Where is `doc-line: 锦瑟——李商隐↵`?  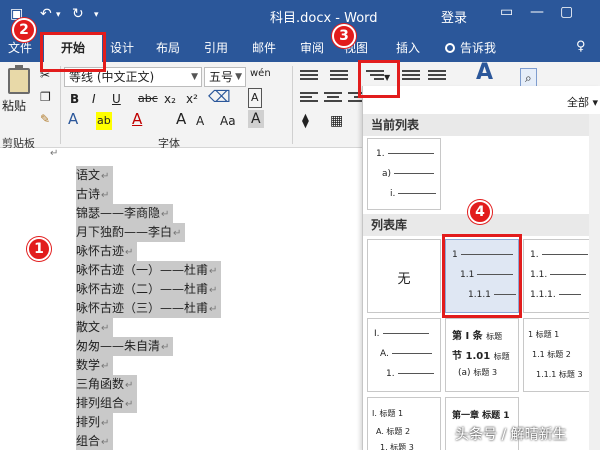
doc-line: 锦瑟——李商隐↵ is located at coordinates (125, 213).